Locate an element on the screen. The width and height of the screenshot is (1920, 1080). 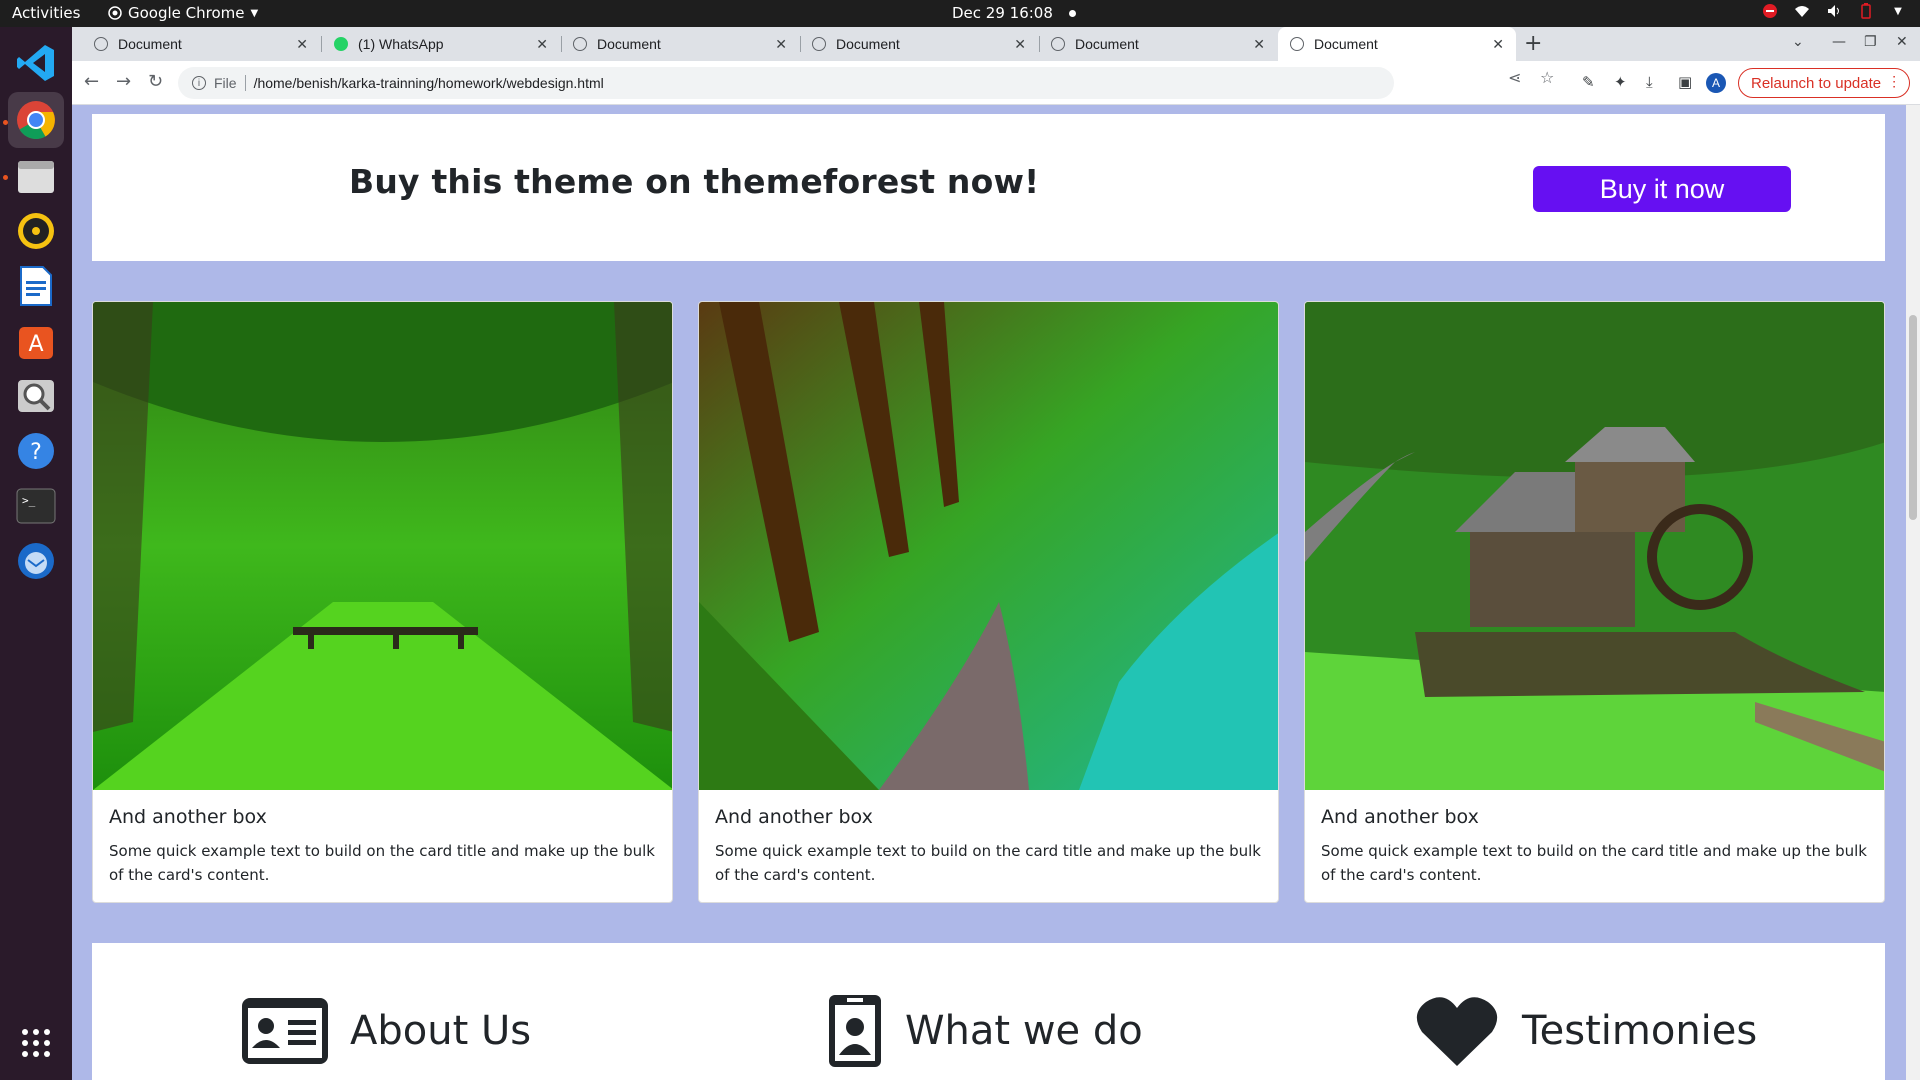
dock-chrome is located at coordinates (36, 120).